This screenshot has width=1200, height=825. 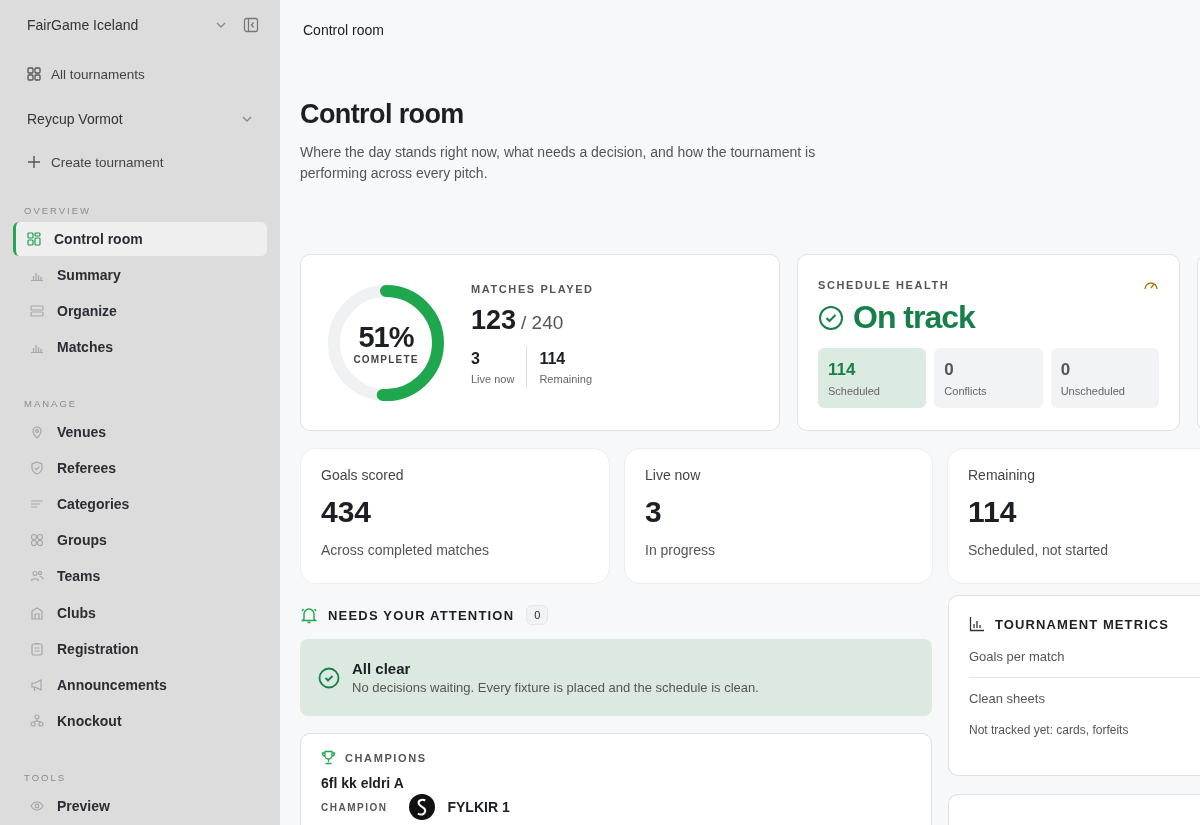 I want to click on banner-title: All clear, so click(x=382, y=668).